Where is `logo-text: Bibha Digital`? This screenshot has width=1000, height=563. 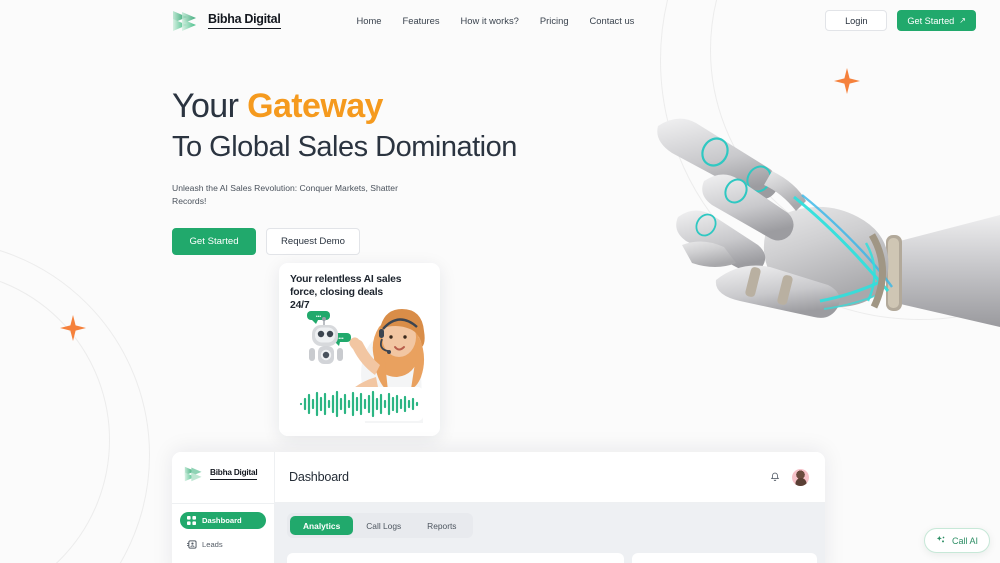 logo-text: Bibha Digital is located at coordinates (244, 20).